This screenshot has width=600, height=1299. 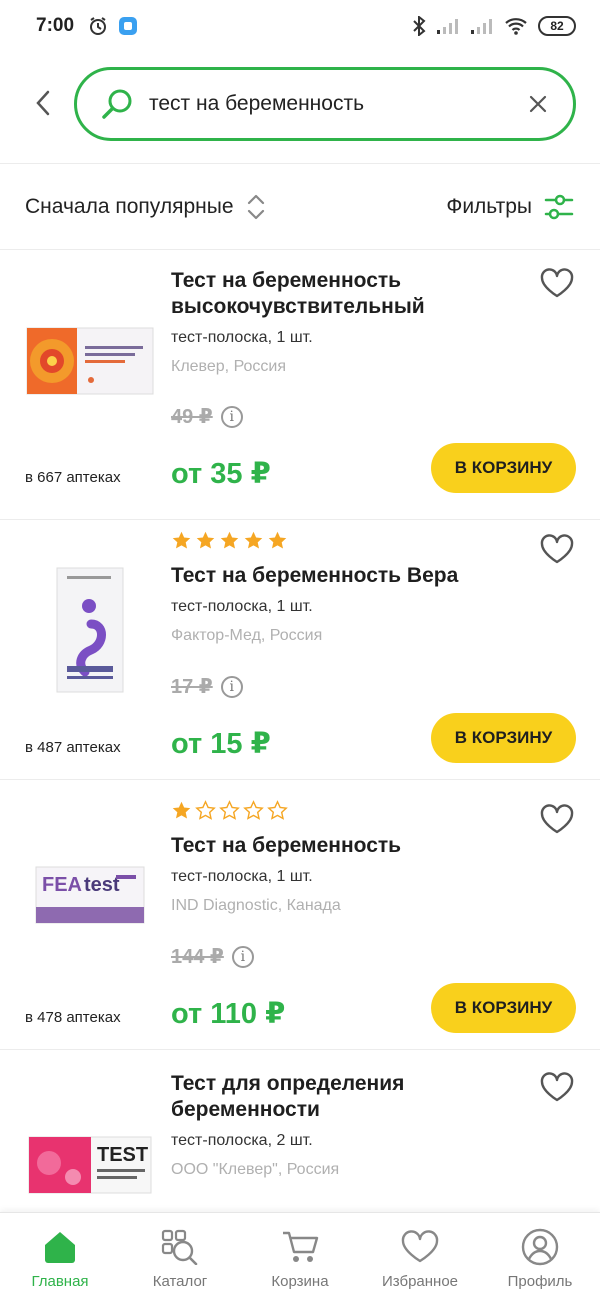 I want to click on filter-sliders-icon, so click(x=559, y=207).